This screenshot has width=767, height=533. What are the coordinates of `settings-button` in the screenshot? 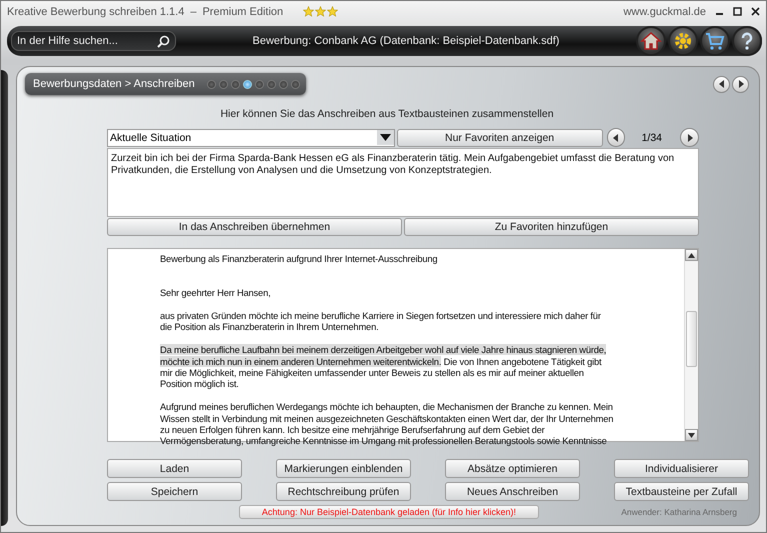 It's located at (683, 41).